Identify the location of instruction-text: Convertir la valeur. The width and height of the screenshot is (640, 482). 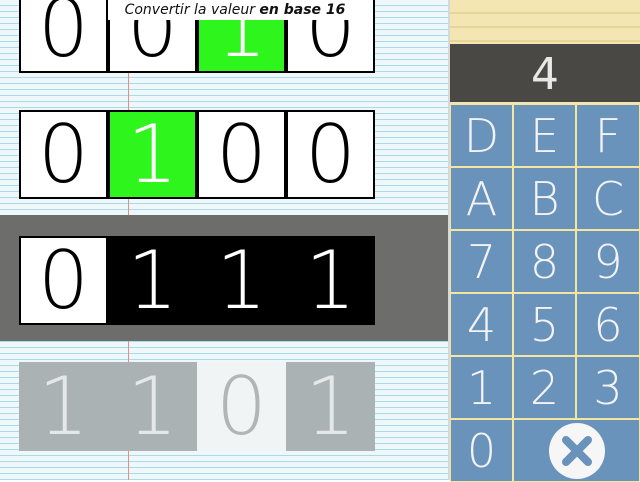
(192, 10).